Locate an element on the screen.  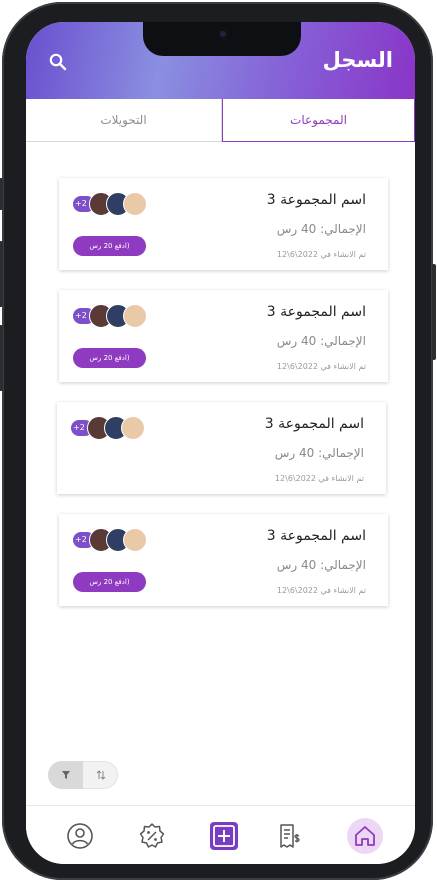
nav-profile is located at coordinates (80, 836).